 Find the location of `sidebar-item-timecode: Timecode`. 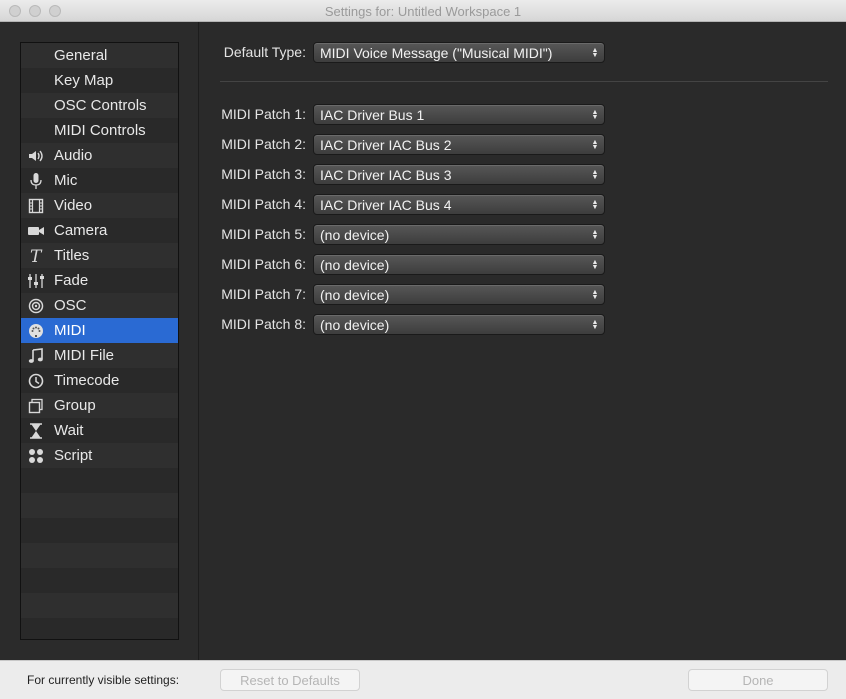

sidebar-item-timecode: Timecode is located at coordinates (99, 380).